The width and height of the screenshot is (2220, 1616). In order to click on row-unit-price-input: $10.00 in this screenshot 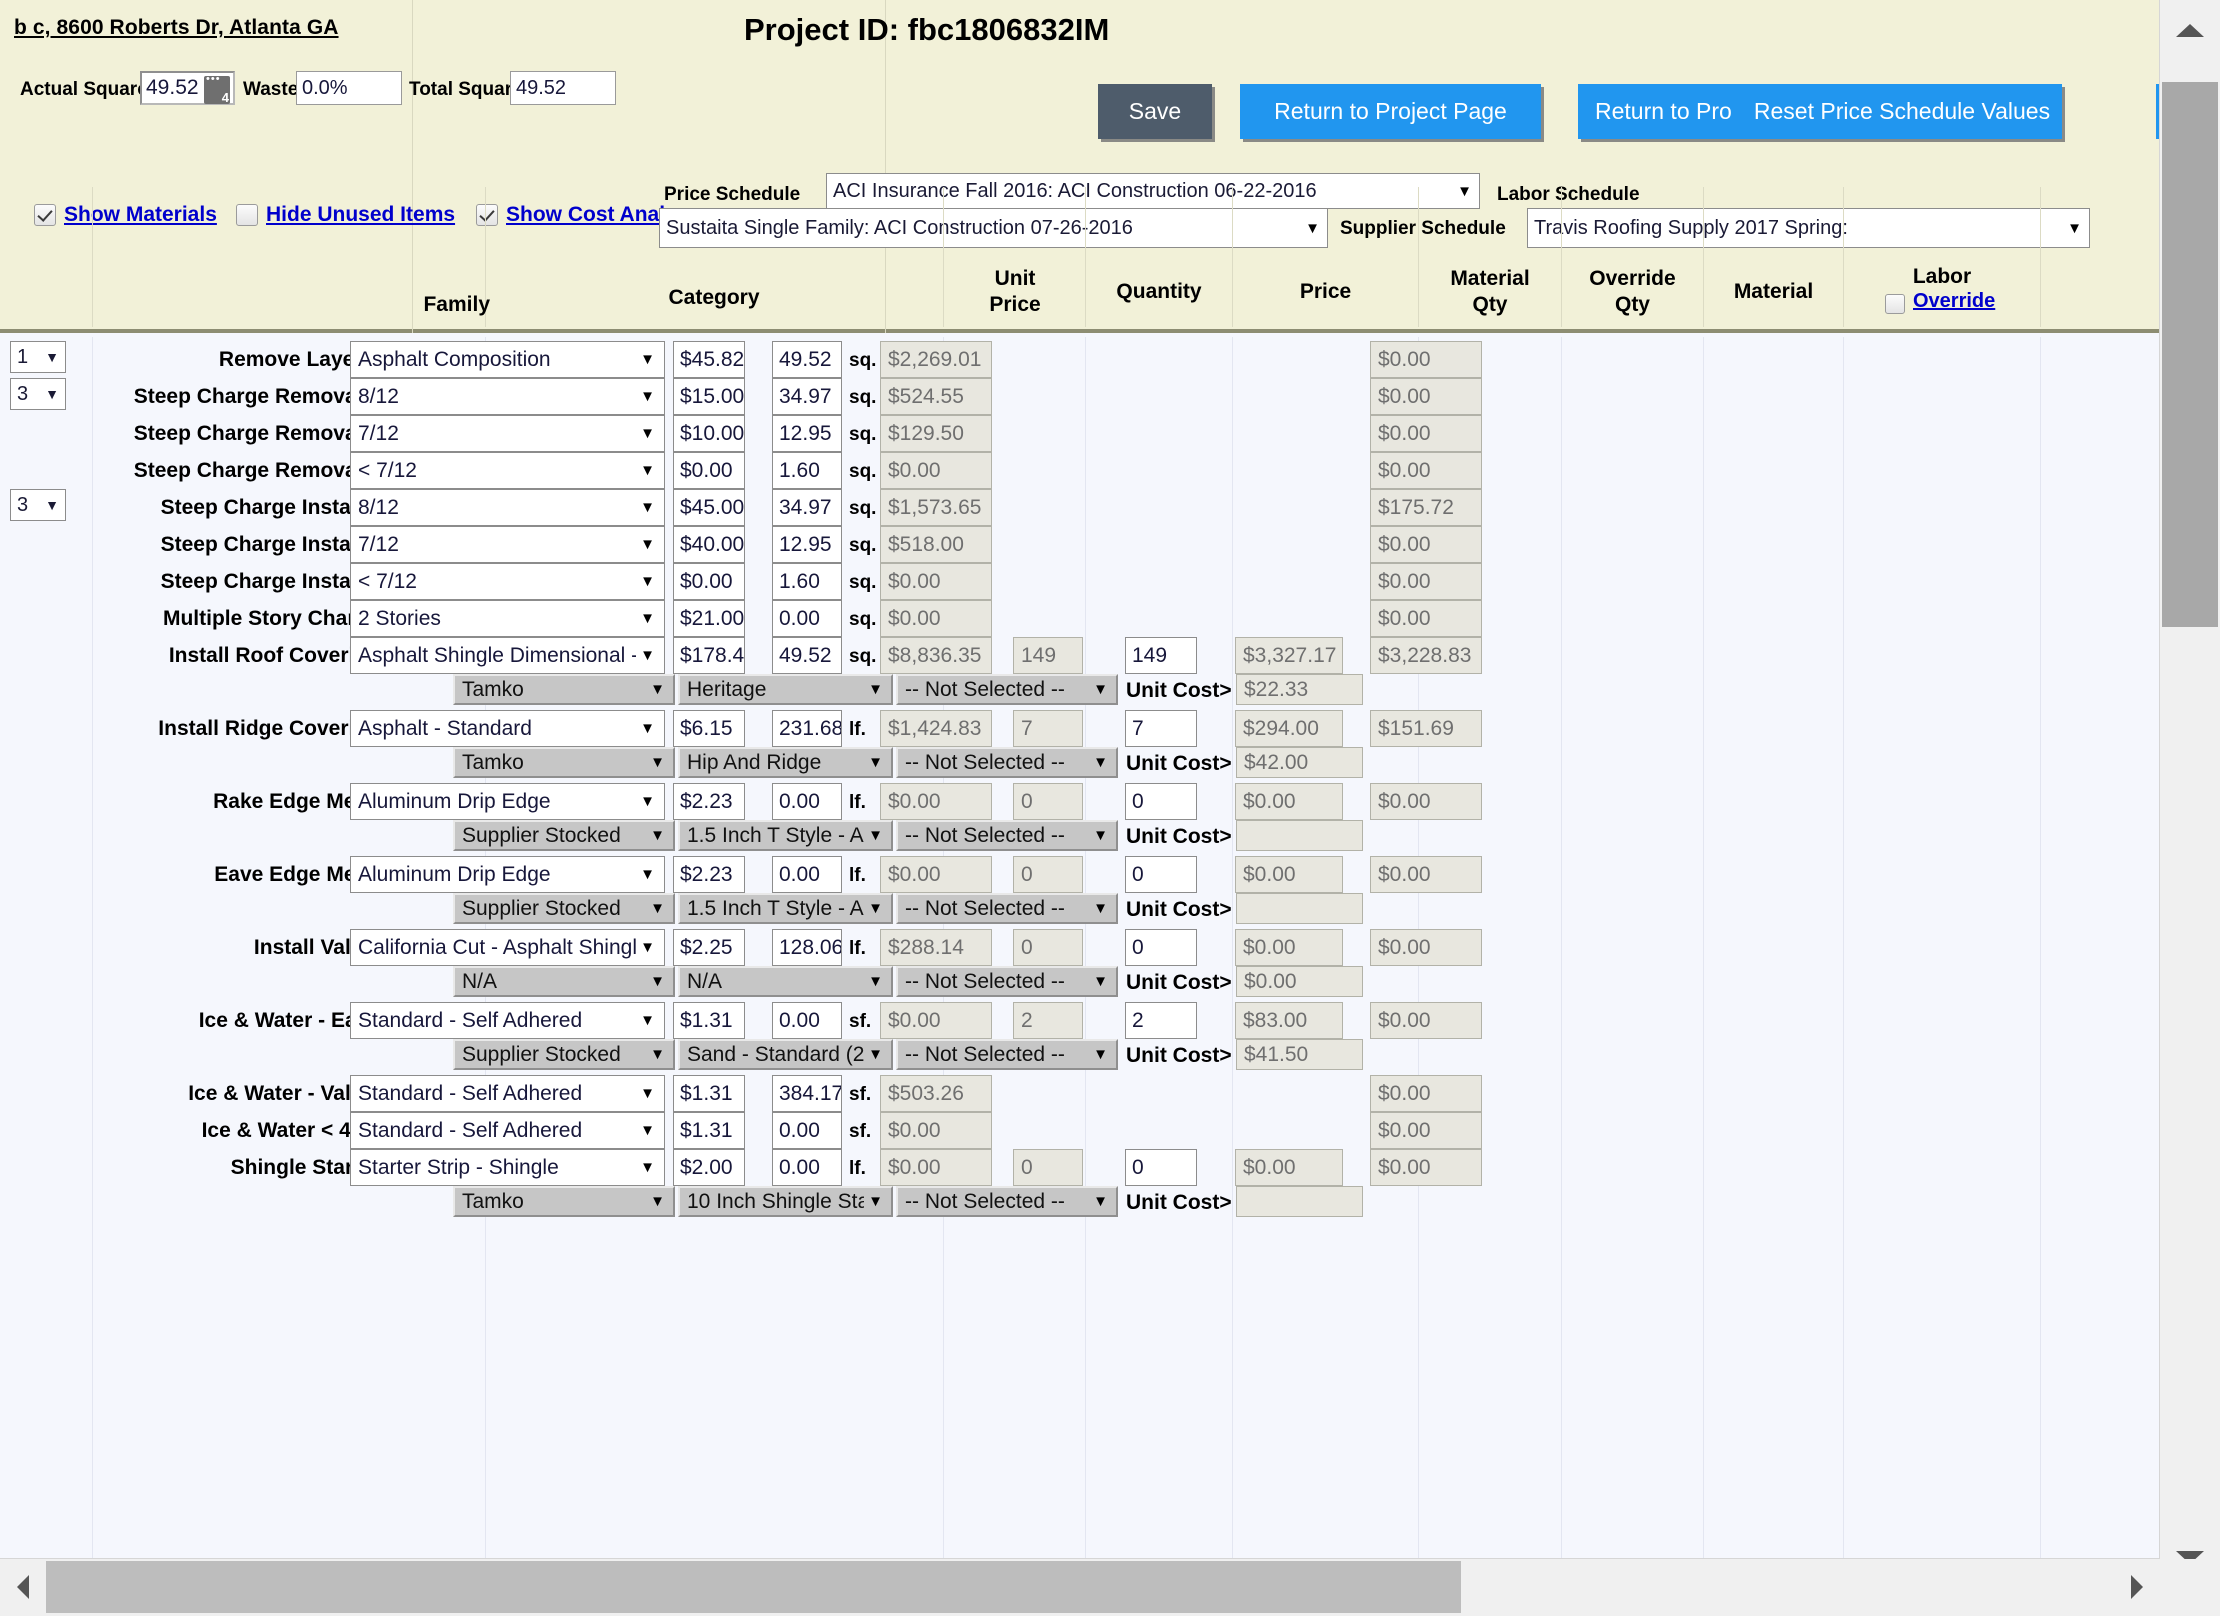, I will do `click(709, 433)`.